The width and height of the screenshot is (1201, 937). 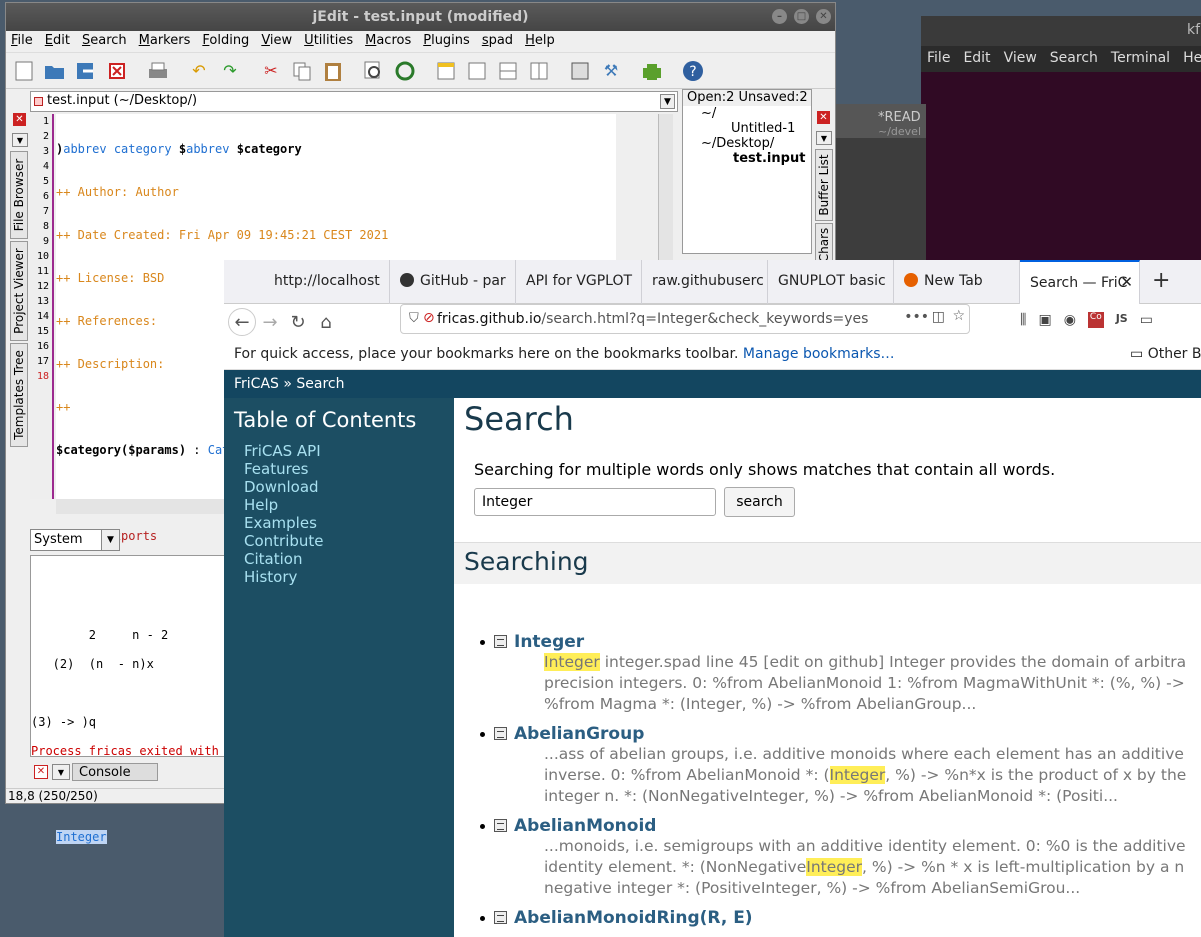 What do you see at coordinates (327, 282) in the screenshot?
I see `browser-tab: http://localhost` at bounding box center [327, 282].